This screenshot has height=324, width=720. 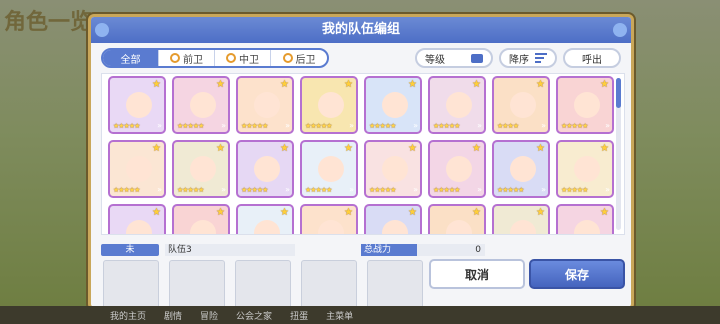 What do you see at coordinates (243, 58) in the screenshot?
I see `tab-middle: 中卫` at bounding box center [243, 58].